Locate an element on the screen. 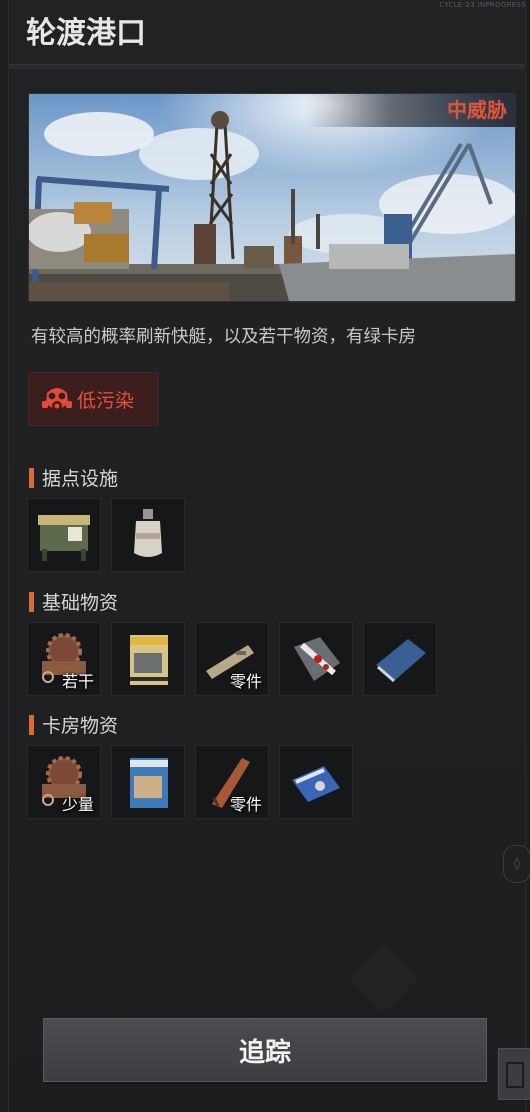 This screenshot has width=530, height=1112. secret-document-icon is located at coordinates (149, 783).